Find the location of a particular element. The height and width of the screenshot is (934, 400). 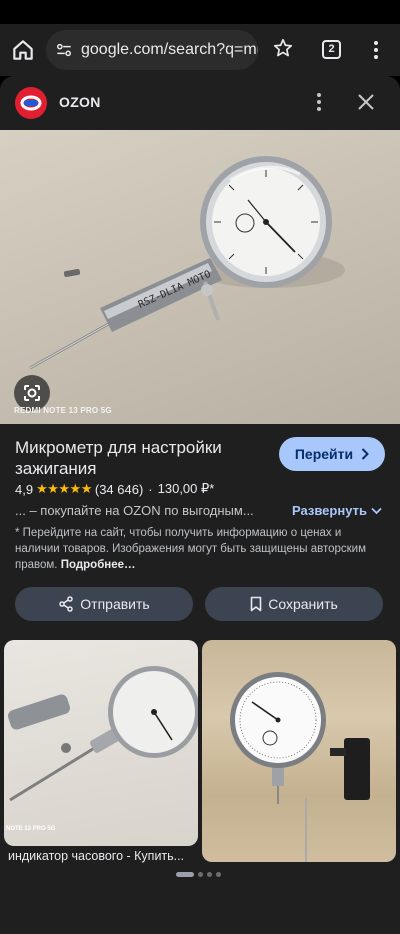

home-icon is located at coordinates (23, 50).